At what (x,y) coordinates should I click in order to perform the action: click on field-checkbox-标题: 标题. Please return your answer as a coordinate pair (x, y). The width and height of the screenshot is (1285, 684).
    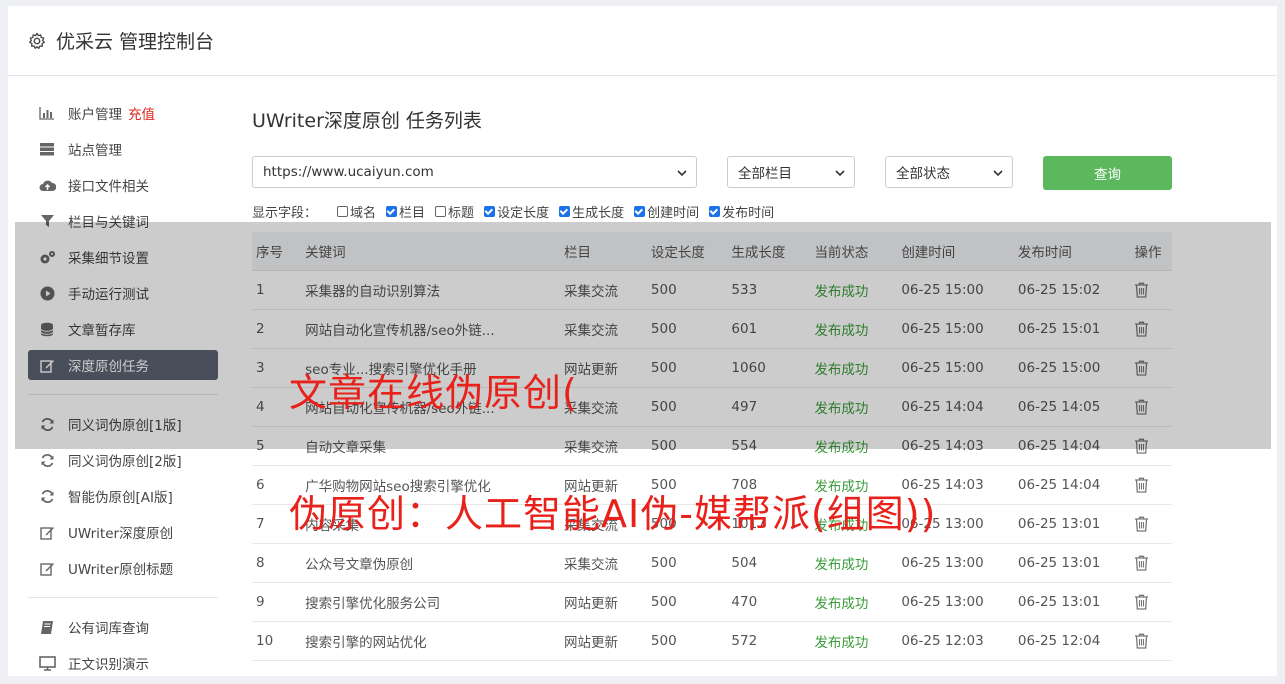
    Looking at the image, I should click on (454, 211).